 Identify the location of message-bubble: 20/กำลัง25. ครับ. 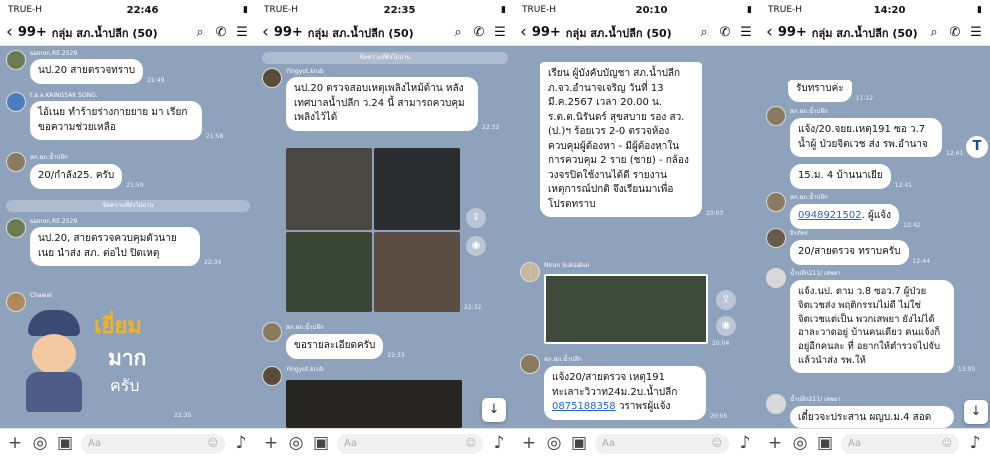
(76, 176).